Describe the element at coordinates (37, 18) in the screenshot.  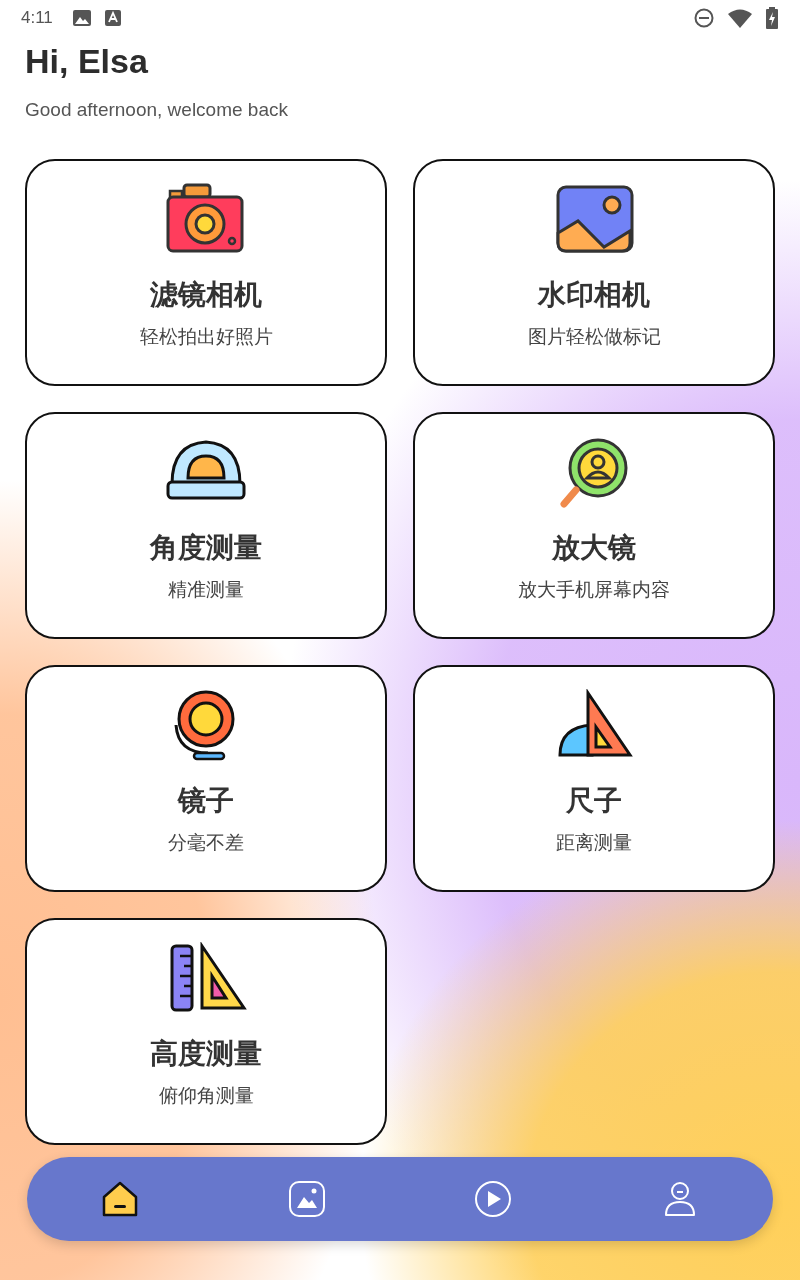
I see `status-time: 4:11` at that location.